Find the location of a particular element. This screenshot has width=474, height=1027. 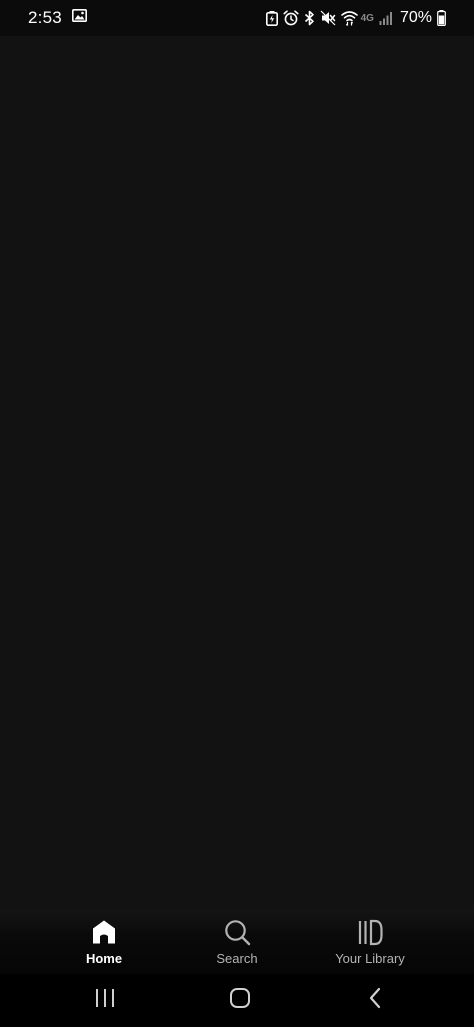

gallery-icon is located at coordinates (79, 18).